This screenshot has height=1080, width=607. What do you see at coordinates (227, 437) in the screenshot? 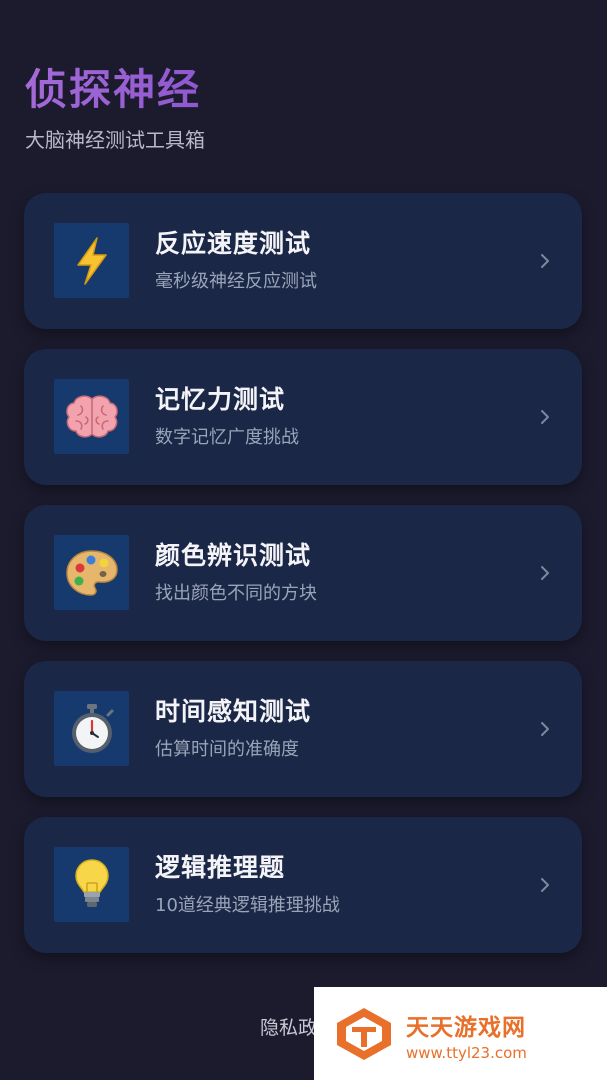
I see `card-description: 数字记忆广度挑战` at bounding box center [227, 437].